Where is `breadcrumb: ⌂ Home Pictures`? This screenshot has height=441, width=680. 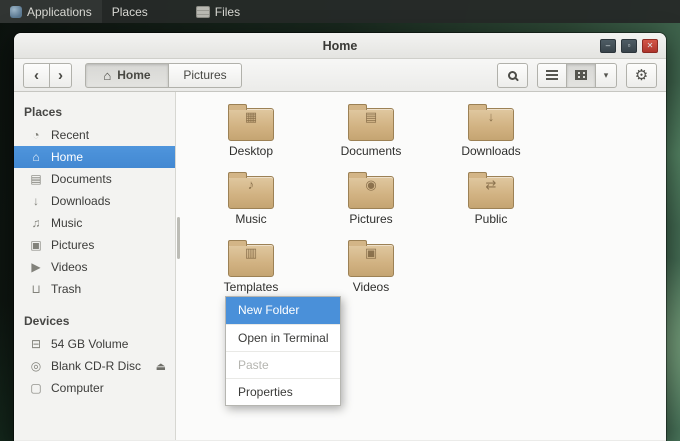 breadcrumb: ⌂ Home Pictures is located at coordinates (163, 75).